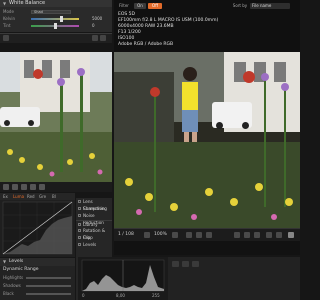 The height and width of the screenshot is (300, 320). What do you see at coordinates (247, 235) in the screenshot?
I see `loupe-icon` at bounding box center [247, 235].